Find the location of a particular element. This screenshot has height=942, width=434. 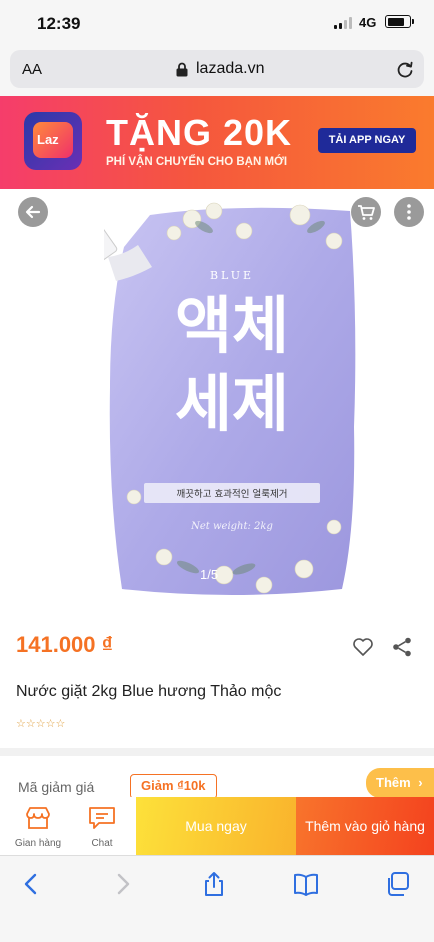

more-vouchers-label: Thêm is located at coordinates (393, 782).